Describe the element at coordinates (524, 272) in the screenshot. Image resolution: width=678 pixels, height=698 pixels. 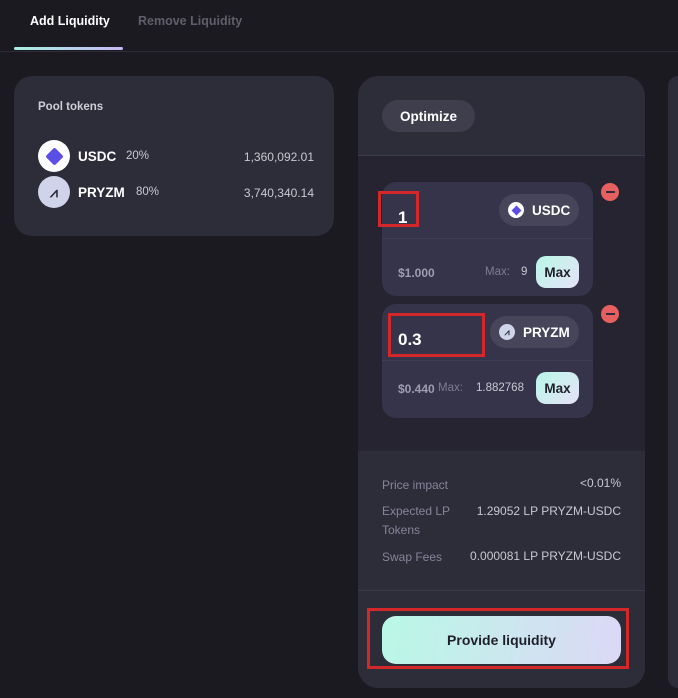
I see `max-value: 9` at that location.